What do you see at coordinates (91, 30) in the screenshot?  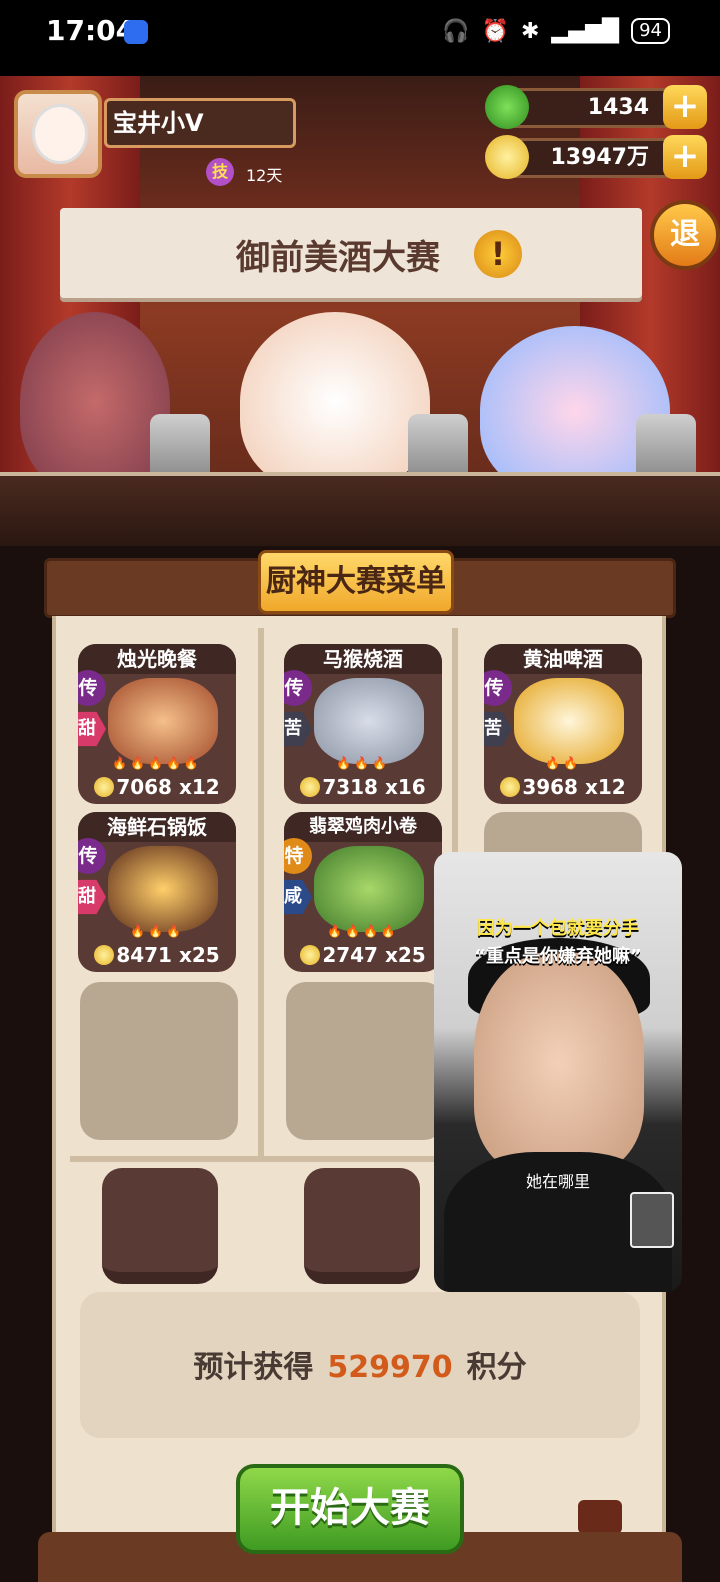 I see `clock: 17:04` at bounding box center [91, 30].